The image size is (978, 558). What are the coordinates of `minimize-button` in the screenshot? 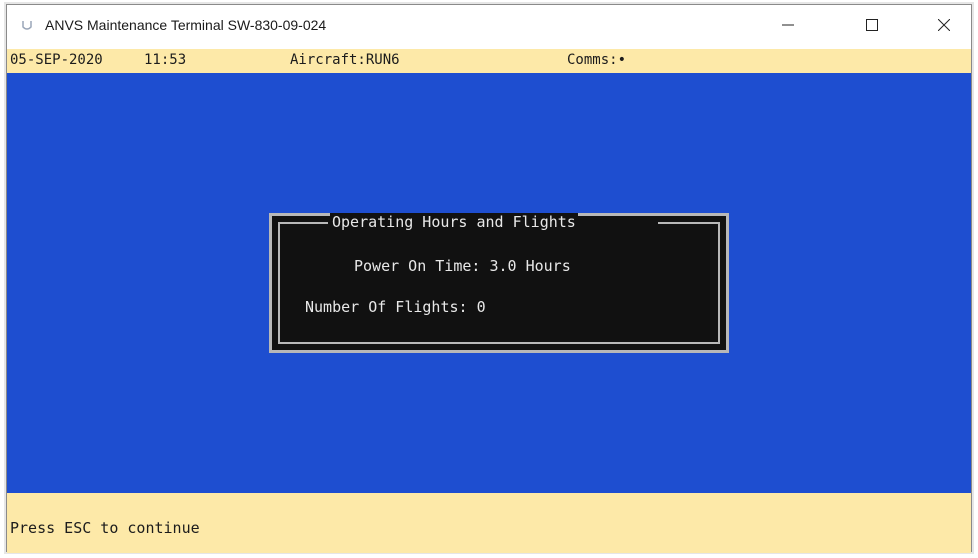 It's located at (788, 27).